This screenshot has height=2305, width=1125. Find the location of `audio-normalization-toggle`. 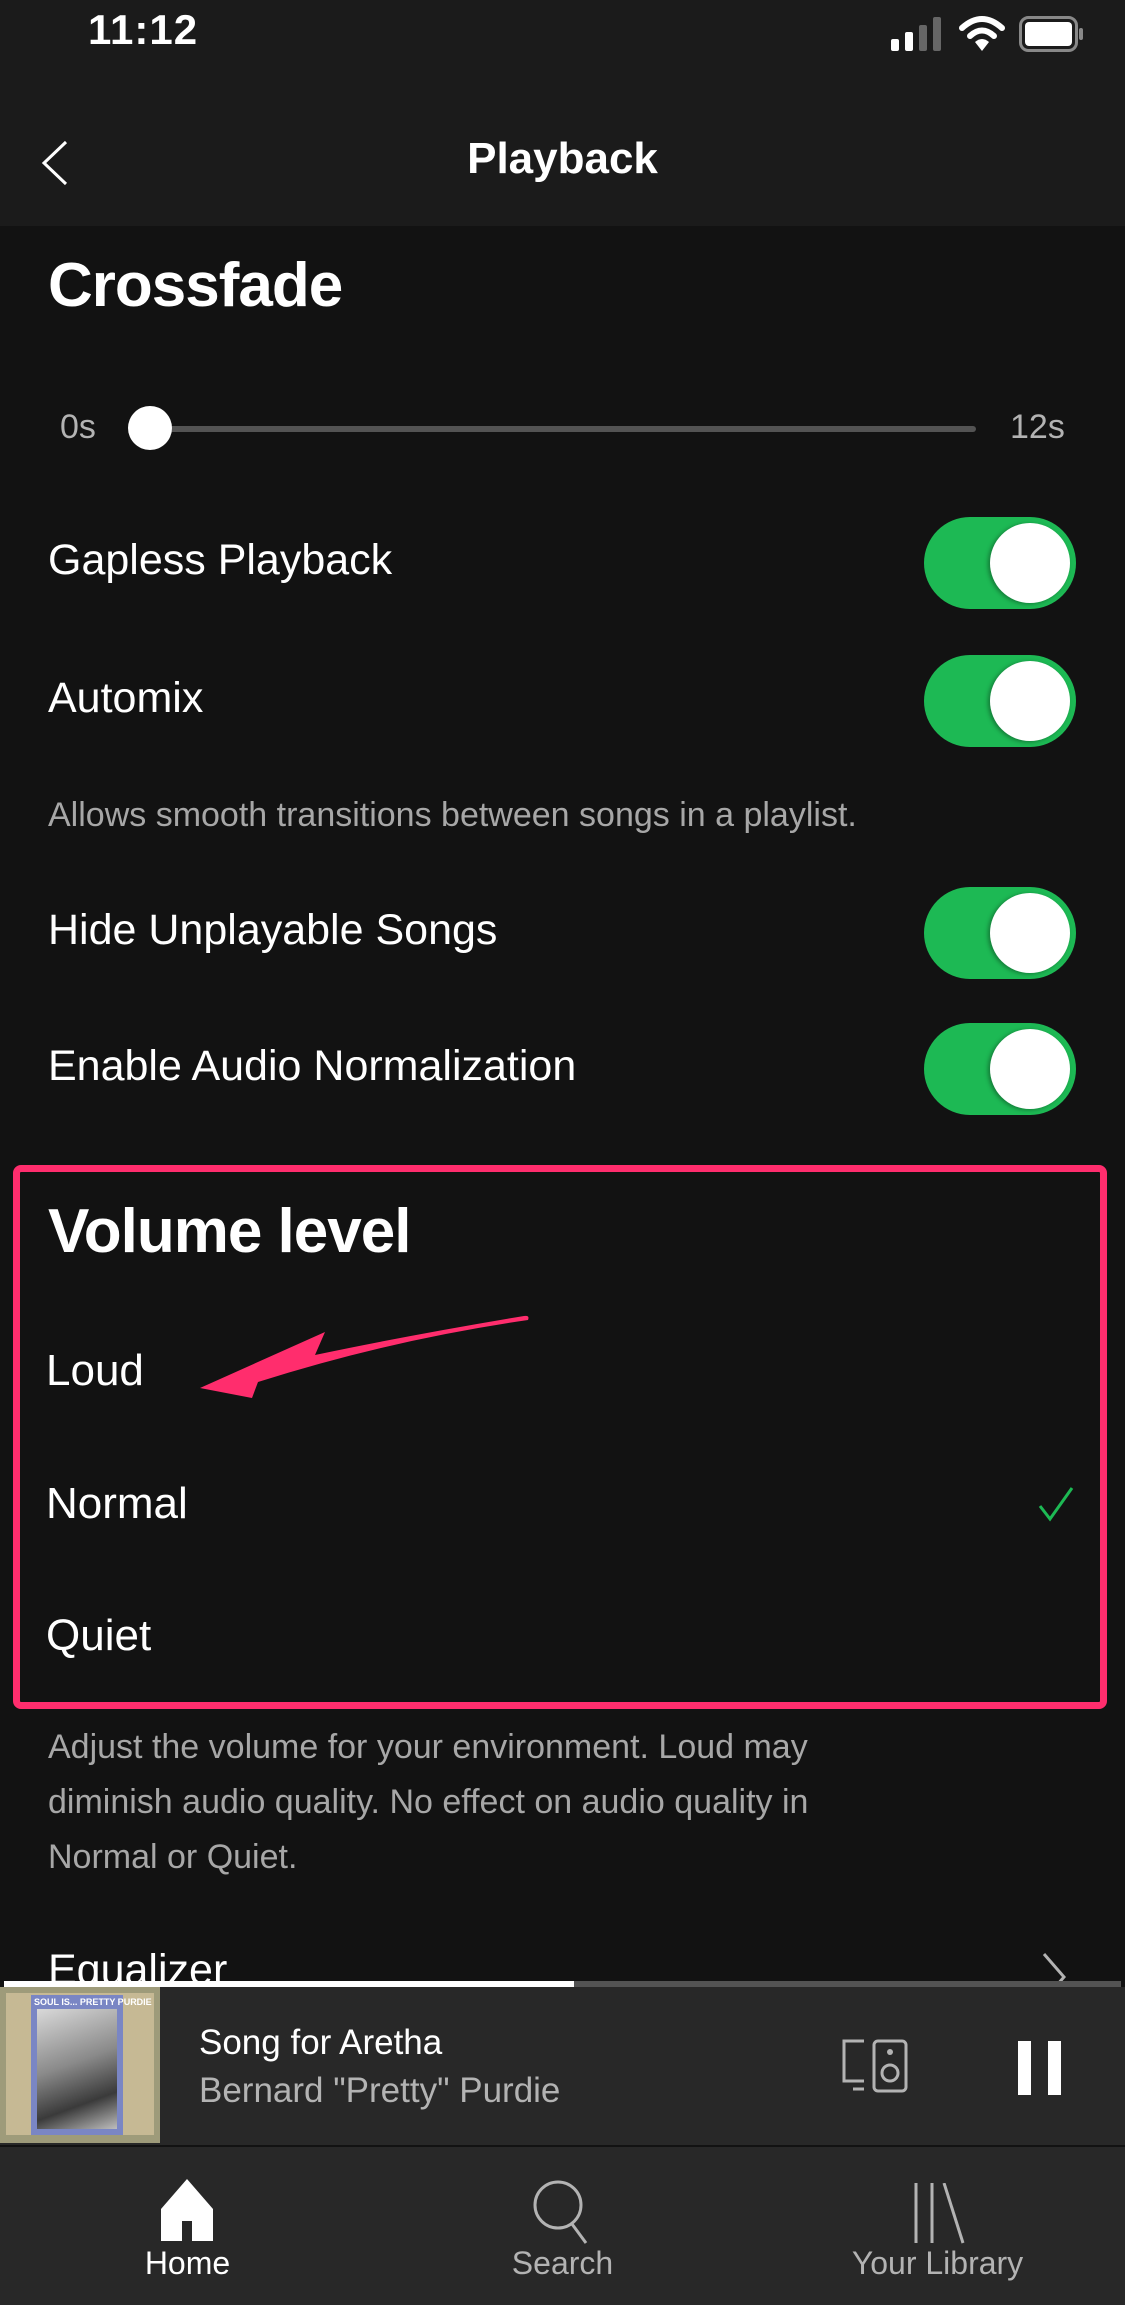

audio-normalization-toggle is located at coordinates (1000, 1069).